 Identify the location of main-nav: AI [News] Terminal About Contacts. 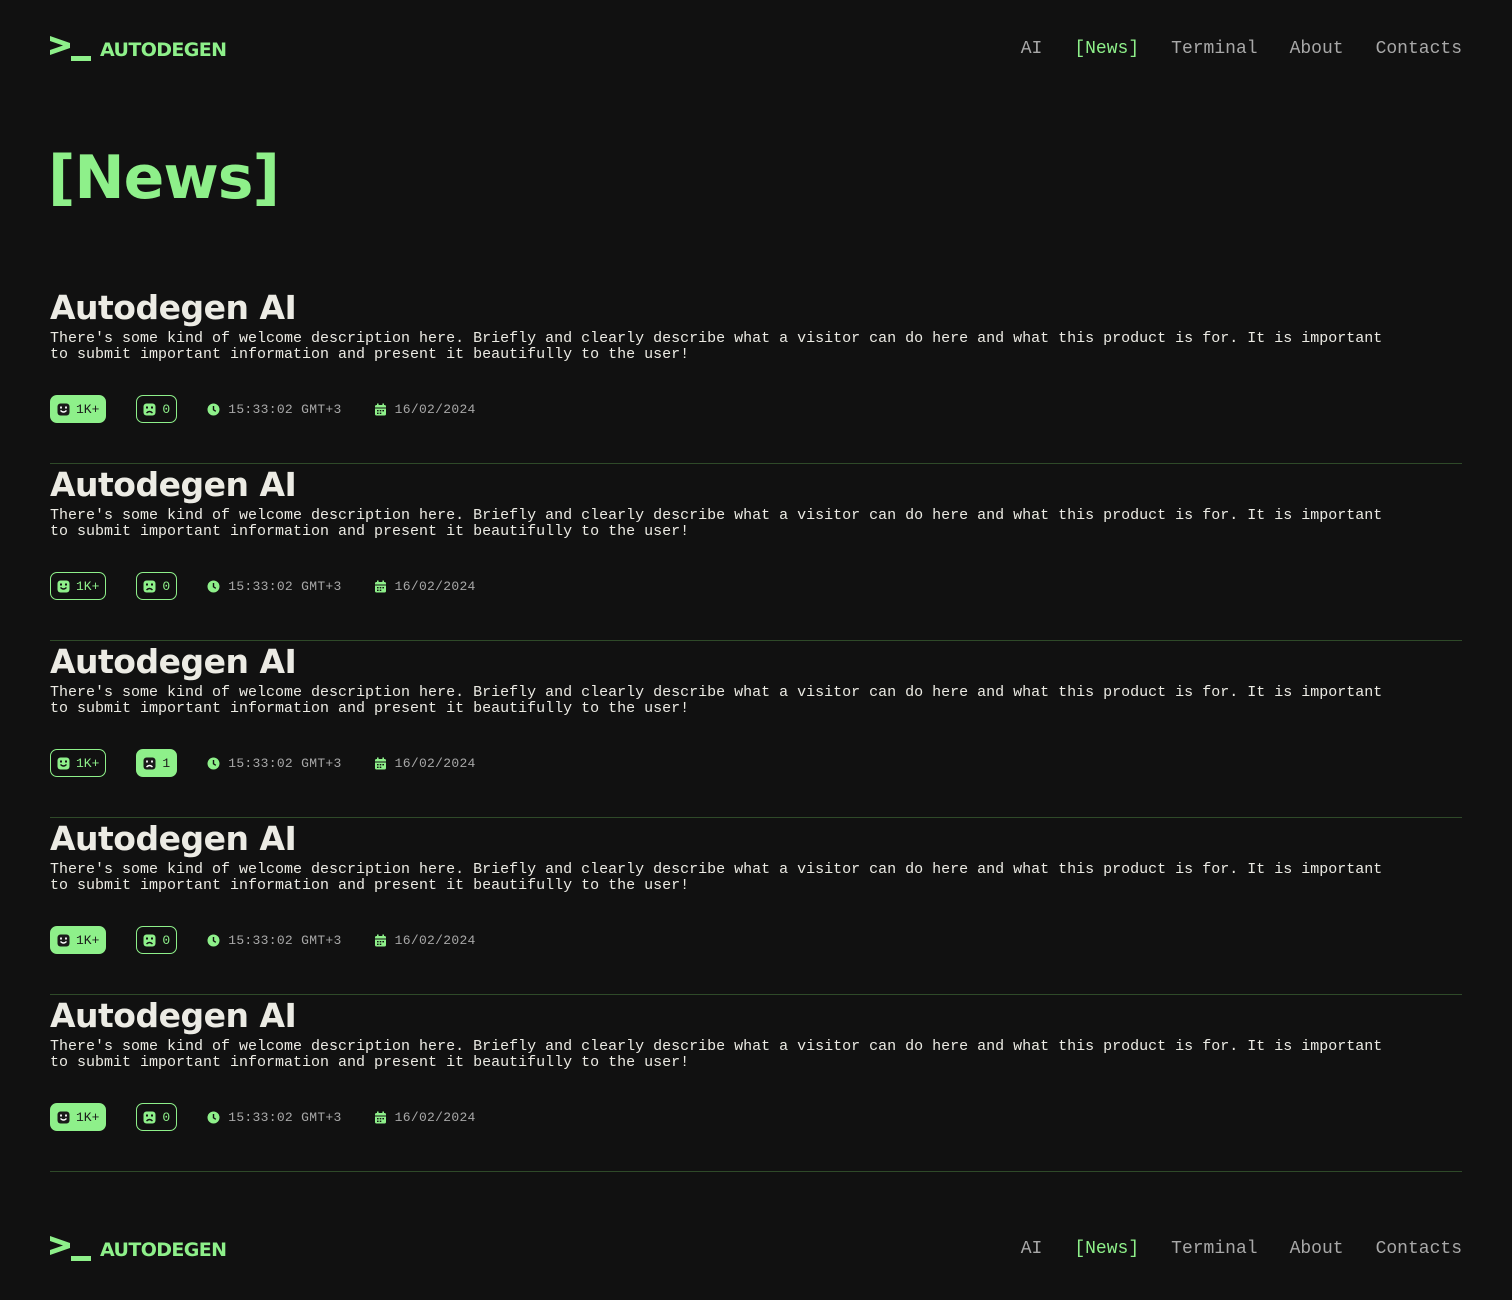
(1241, 49).